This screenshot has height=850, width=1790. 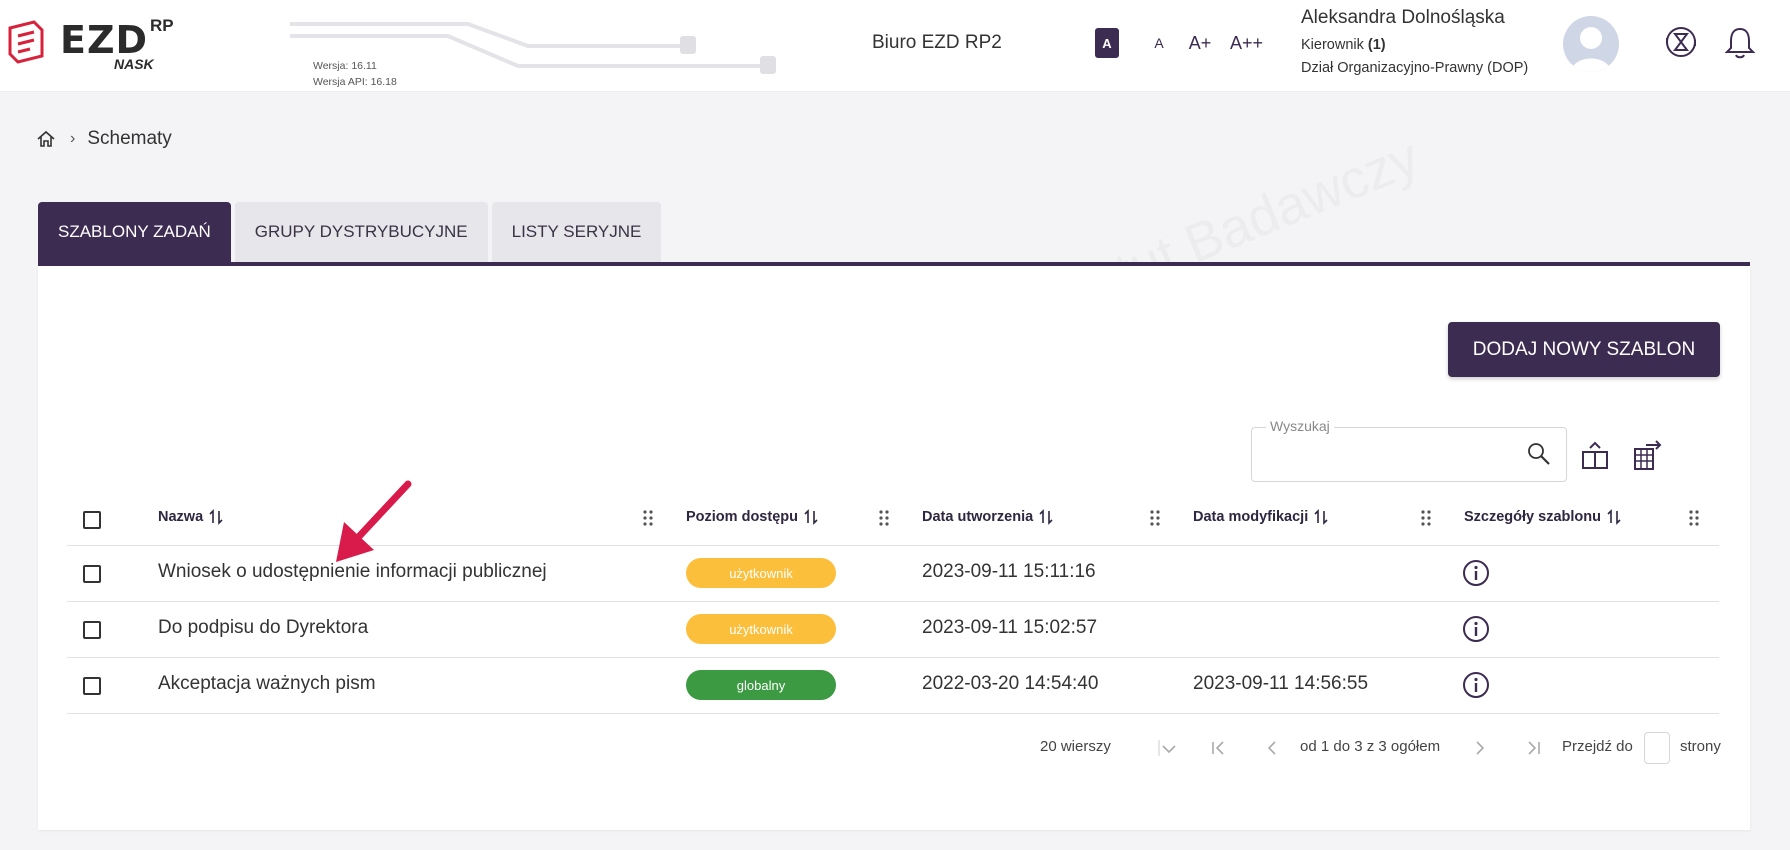 I want to click on column-header-details: Szczegóły szablonu, so click(x=1542, y=517).